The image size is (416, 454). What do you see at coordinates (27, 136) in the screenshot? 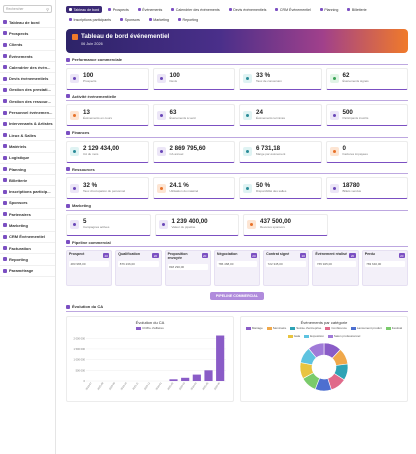
I see `sidebar-item: Lieux & Salles` at bounding box center [27, 136].